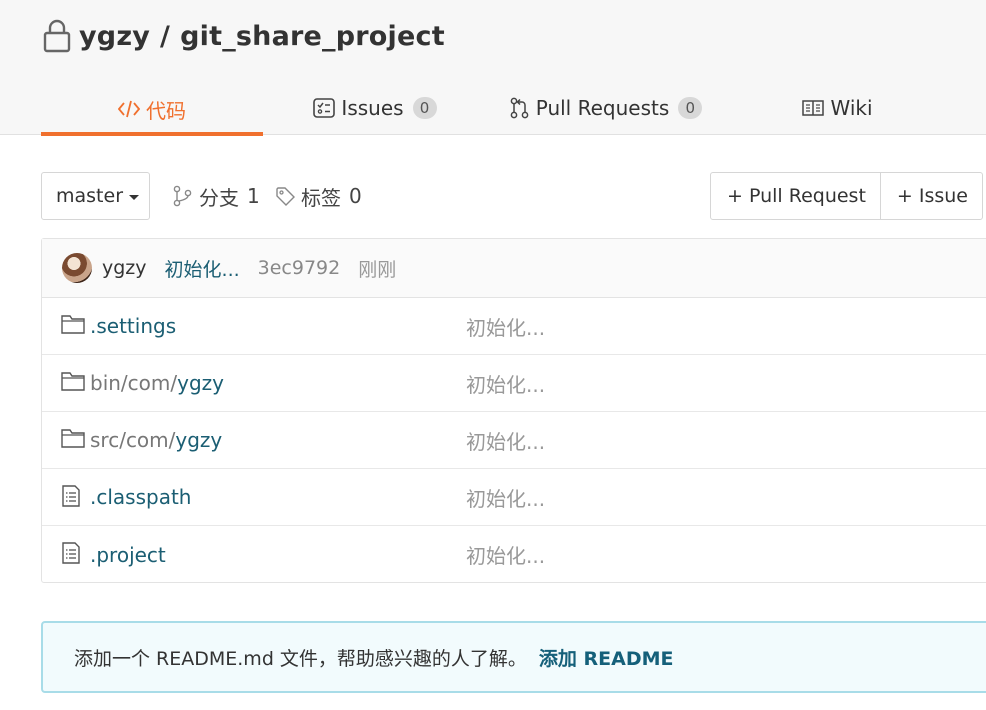 This screenshot has height=710, width=986. Describe the element at coordinates (372, 108) in the screenshot. I see `tab-issues-label: Issues` at that location.